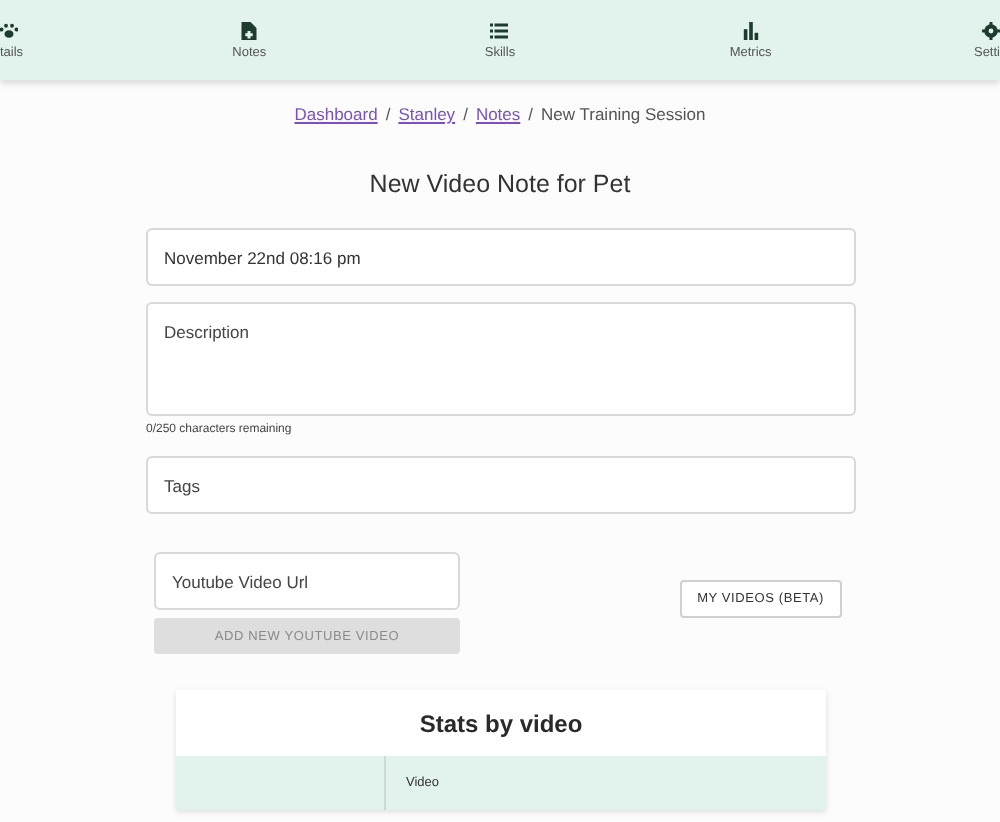  What do you see at coordinates (501, 257) in the screenshot?
I see `date-field: November 22nd 08:16 pm` at bounding box center [501, 257].